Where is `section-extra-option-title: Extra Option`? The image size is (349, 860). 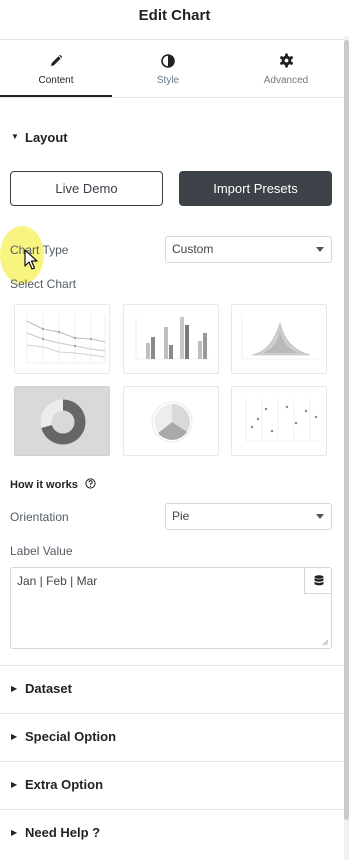 section-extra-option-title: Extra Option is located at coordinates (64, 784).